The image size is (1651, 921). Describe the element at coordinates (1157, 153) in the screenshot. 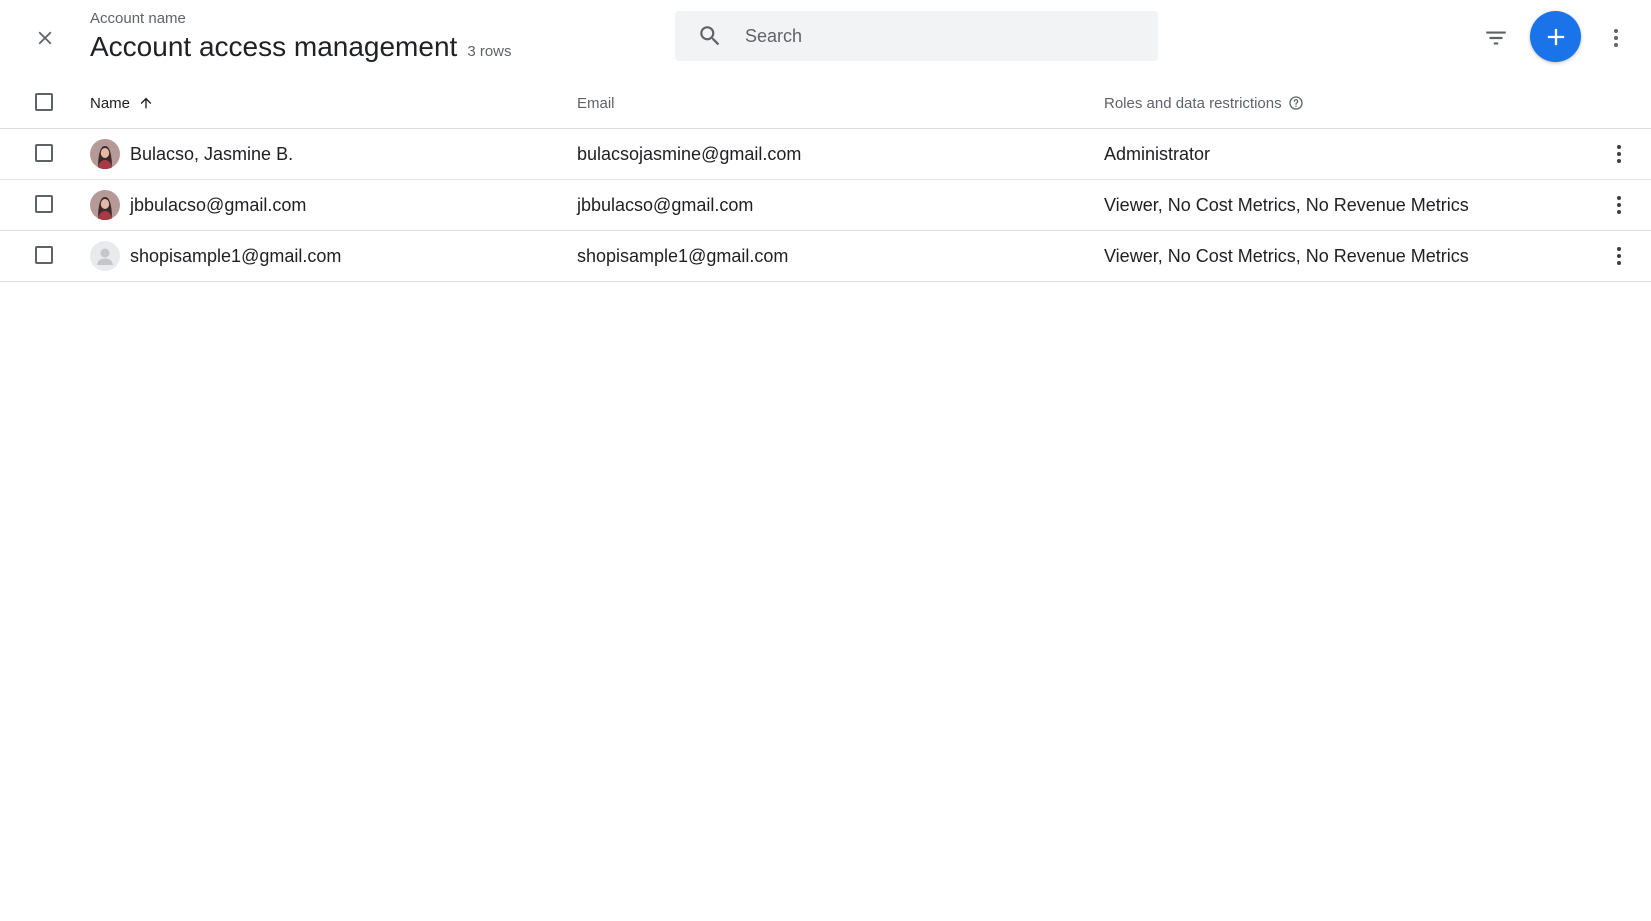

I see `cell-roles: Administrator` at that location.